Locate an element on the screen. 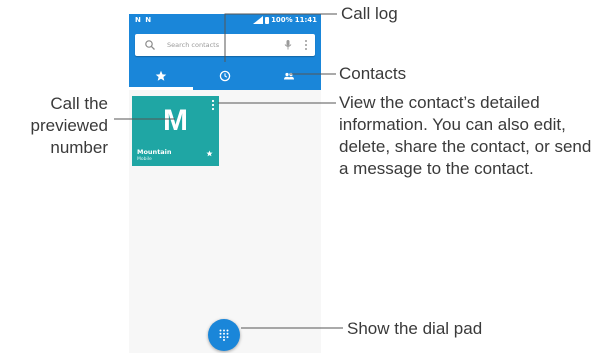 This screenshot has height=353, width=597. people-icon is located at coordinates (289, 76).